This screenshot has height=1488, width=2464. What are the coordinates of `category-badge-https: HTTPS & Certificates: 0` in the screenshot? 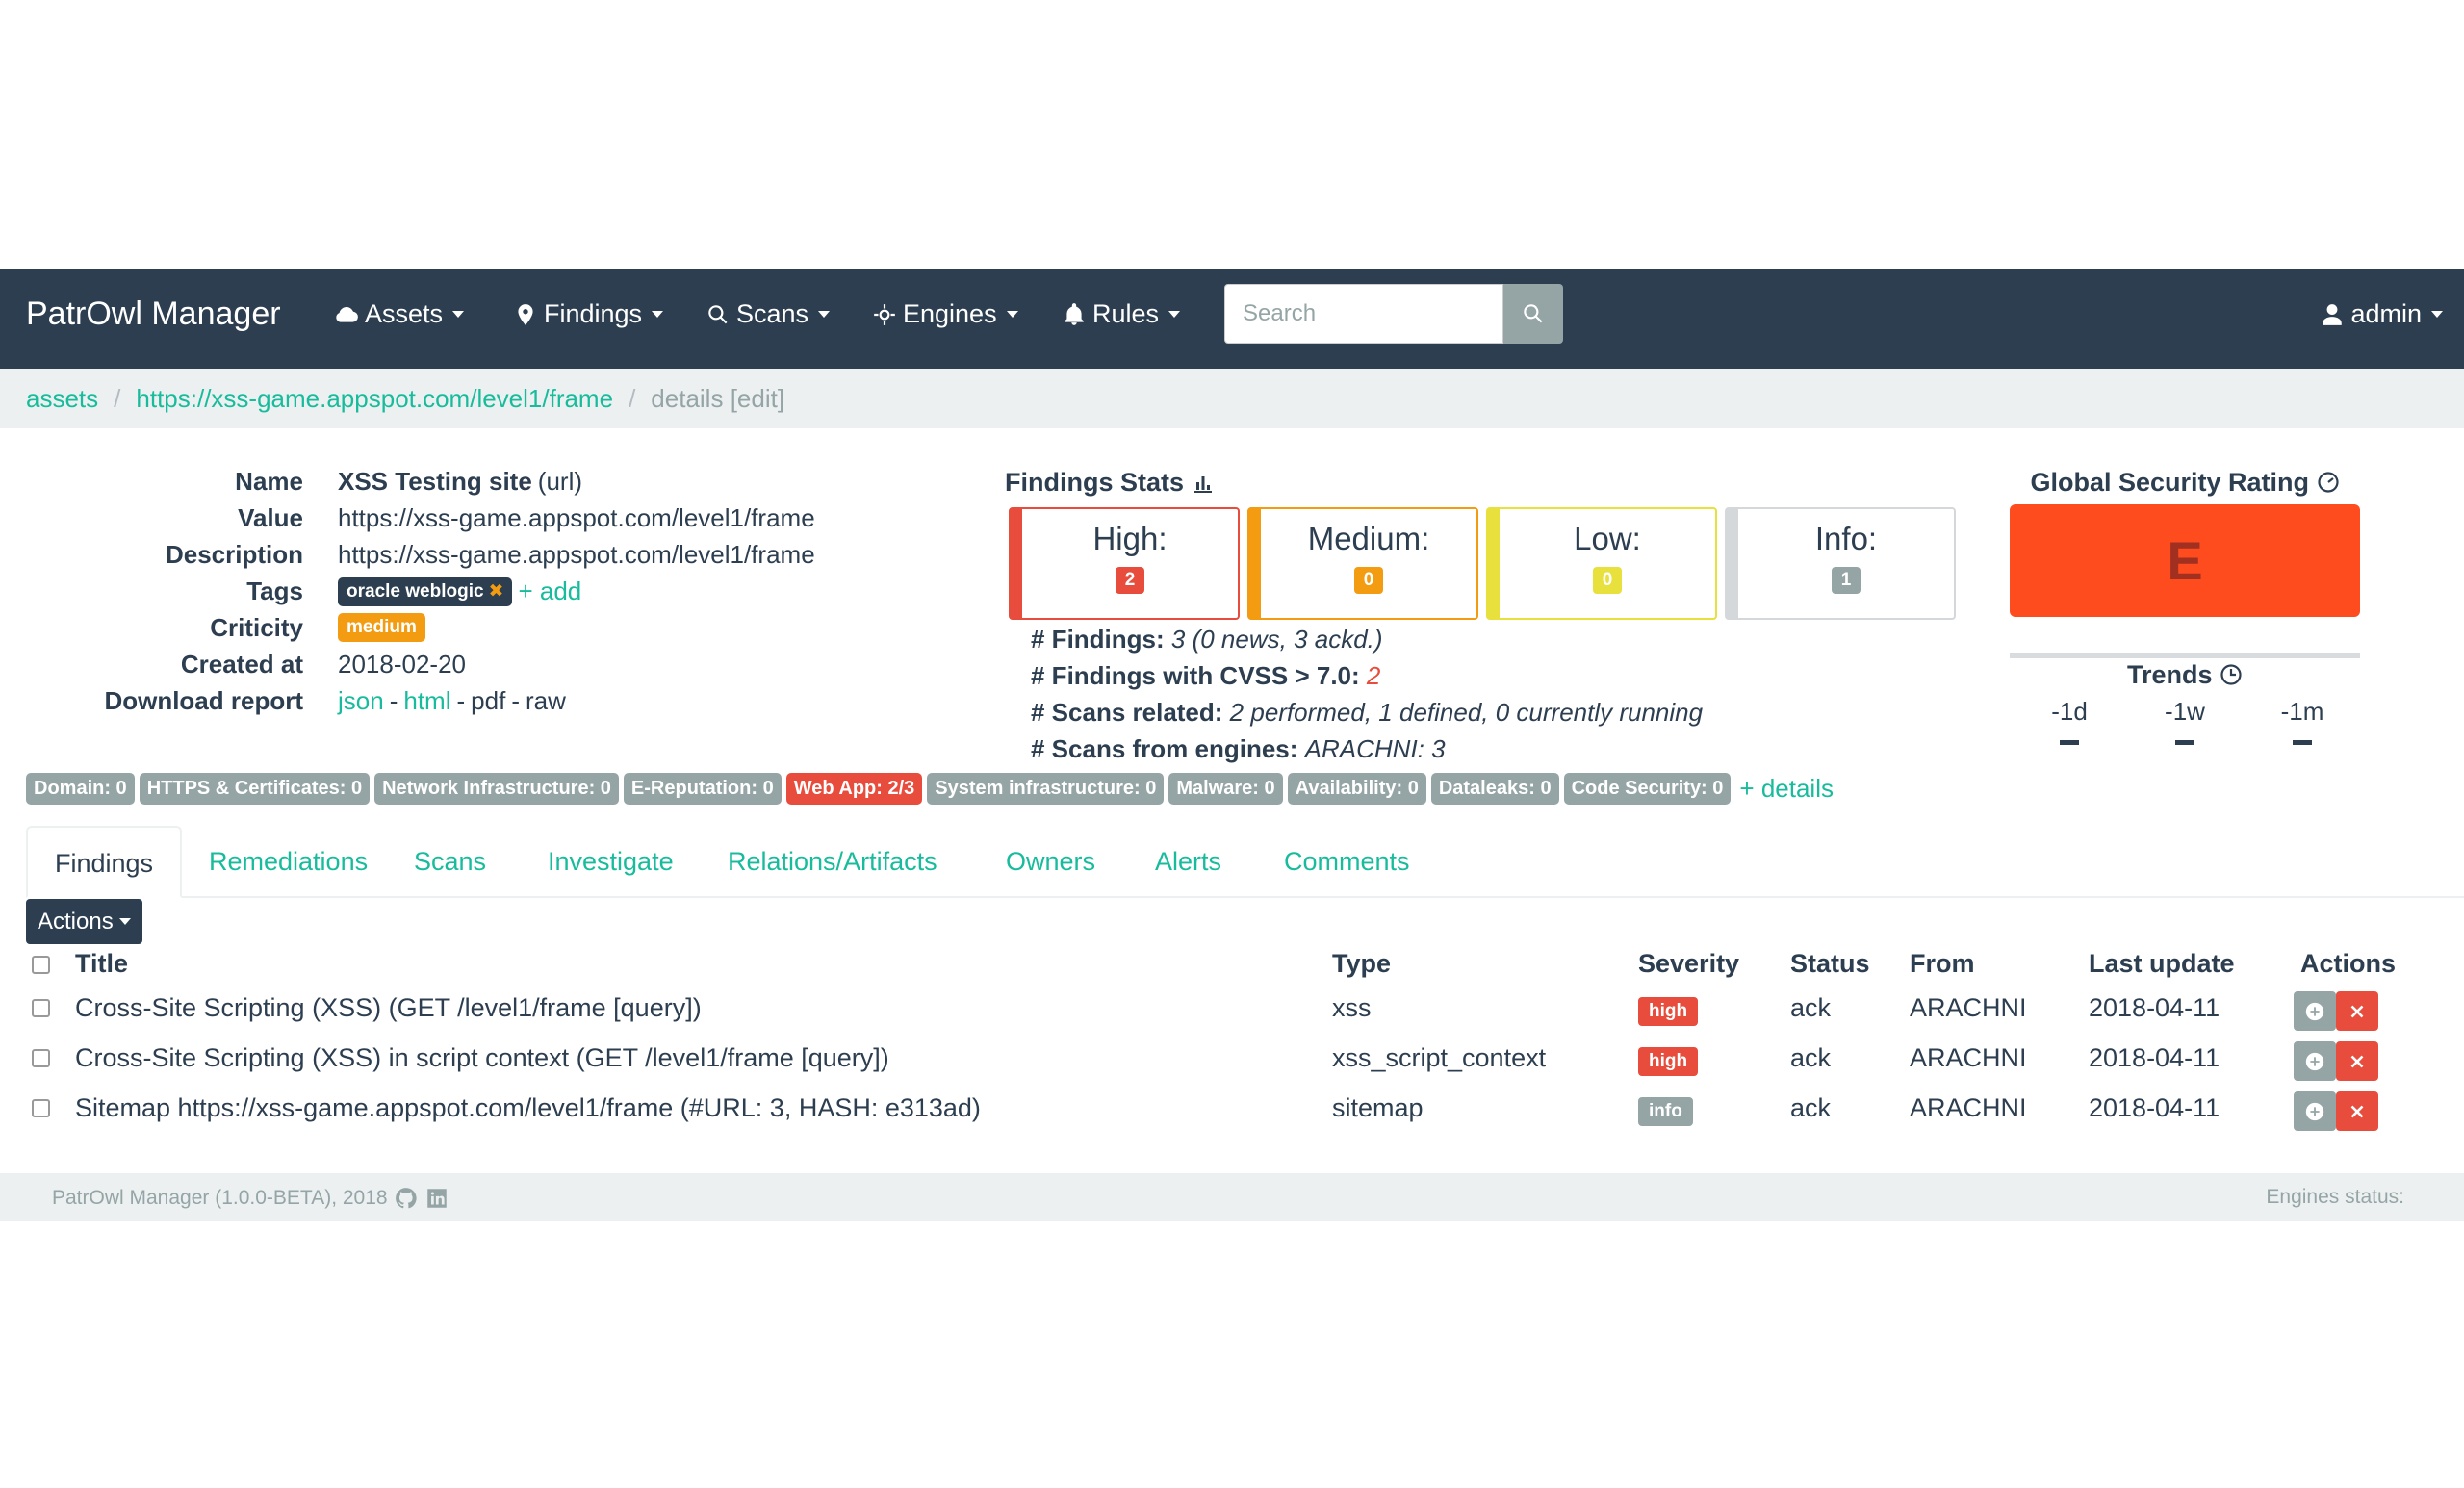 It's located at (255, 789).